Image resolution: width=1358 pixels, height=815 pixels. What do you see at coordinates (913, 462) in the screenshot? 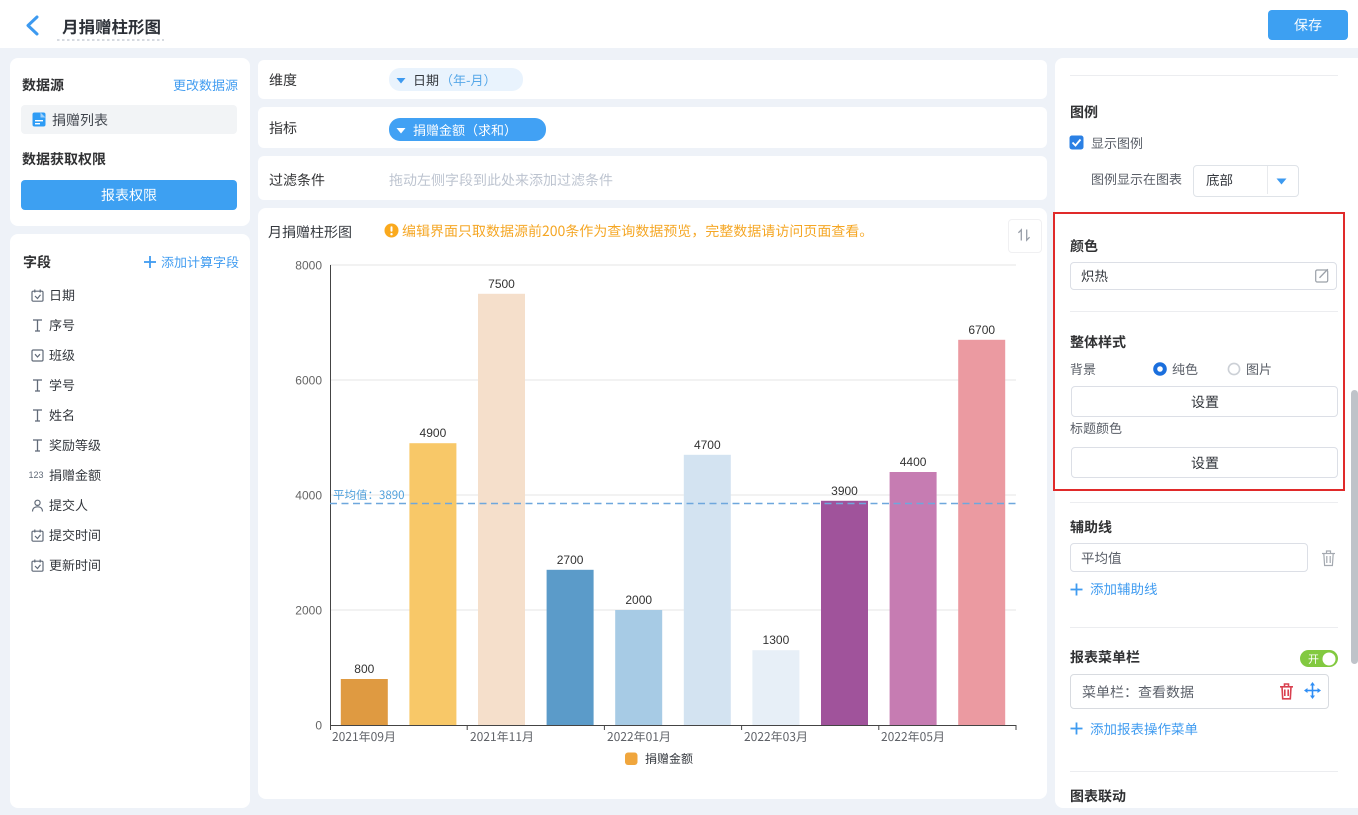
I see `svg-text: 4400` at bounding box center [913, 462].